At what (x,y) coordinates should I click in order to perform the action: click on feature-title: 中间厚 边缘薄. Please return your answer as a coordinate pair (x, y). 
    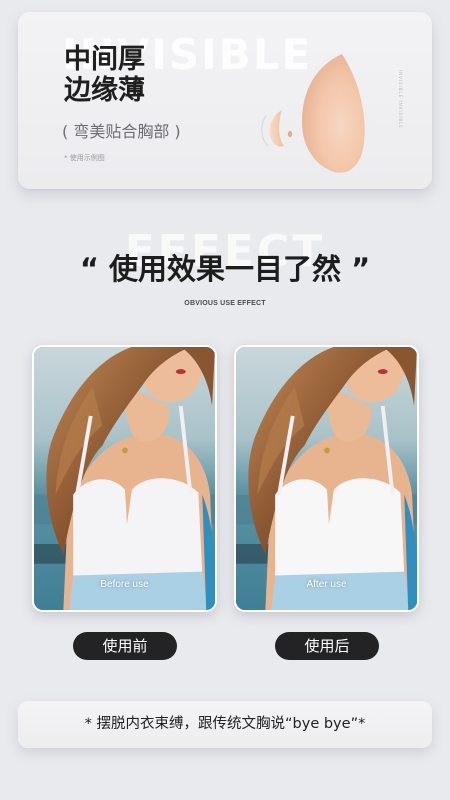
    Looking at the image, I should click on (129, 75).